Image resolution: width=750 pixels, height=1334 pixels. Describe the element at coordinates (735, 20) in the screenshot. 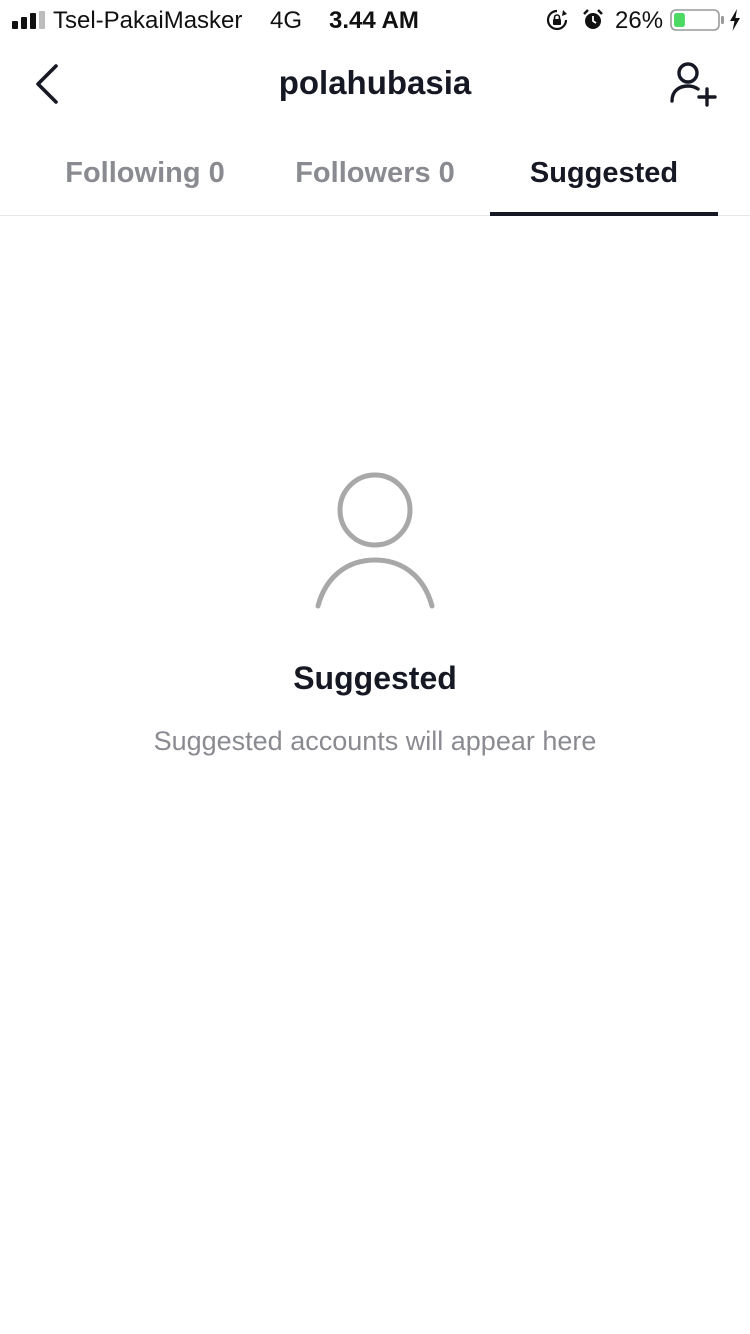

I see `charging-bolt-icon` at that location.